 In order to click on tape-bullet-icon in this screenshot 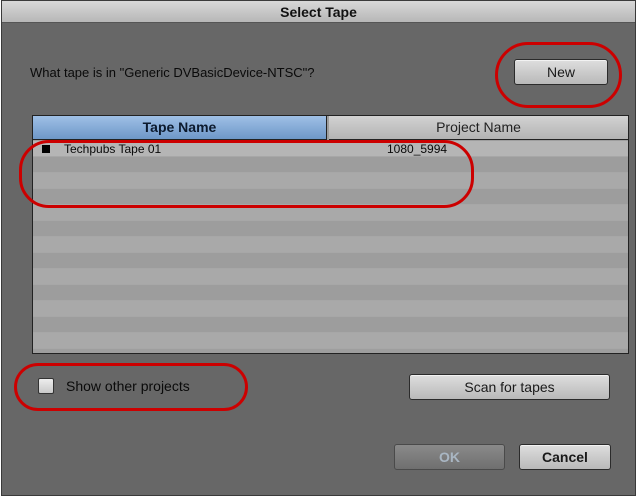, I will do `click(46, 149)`.